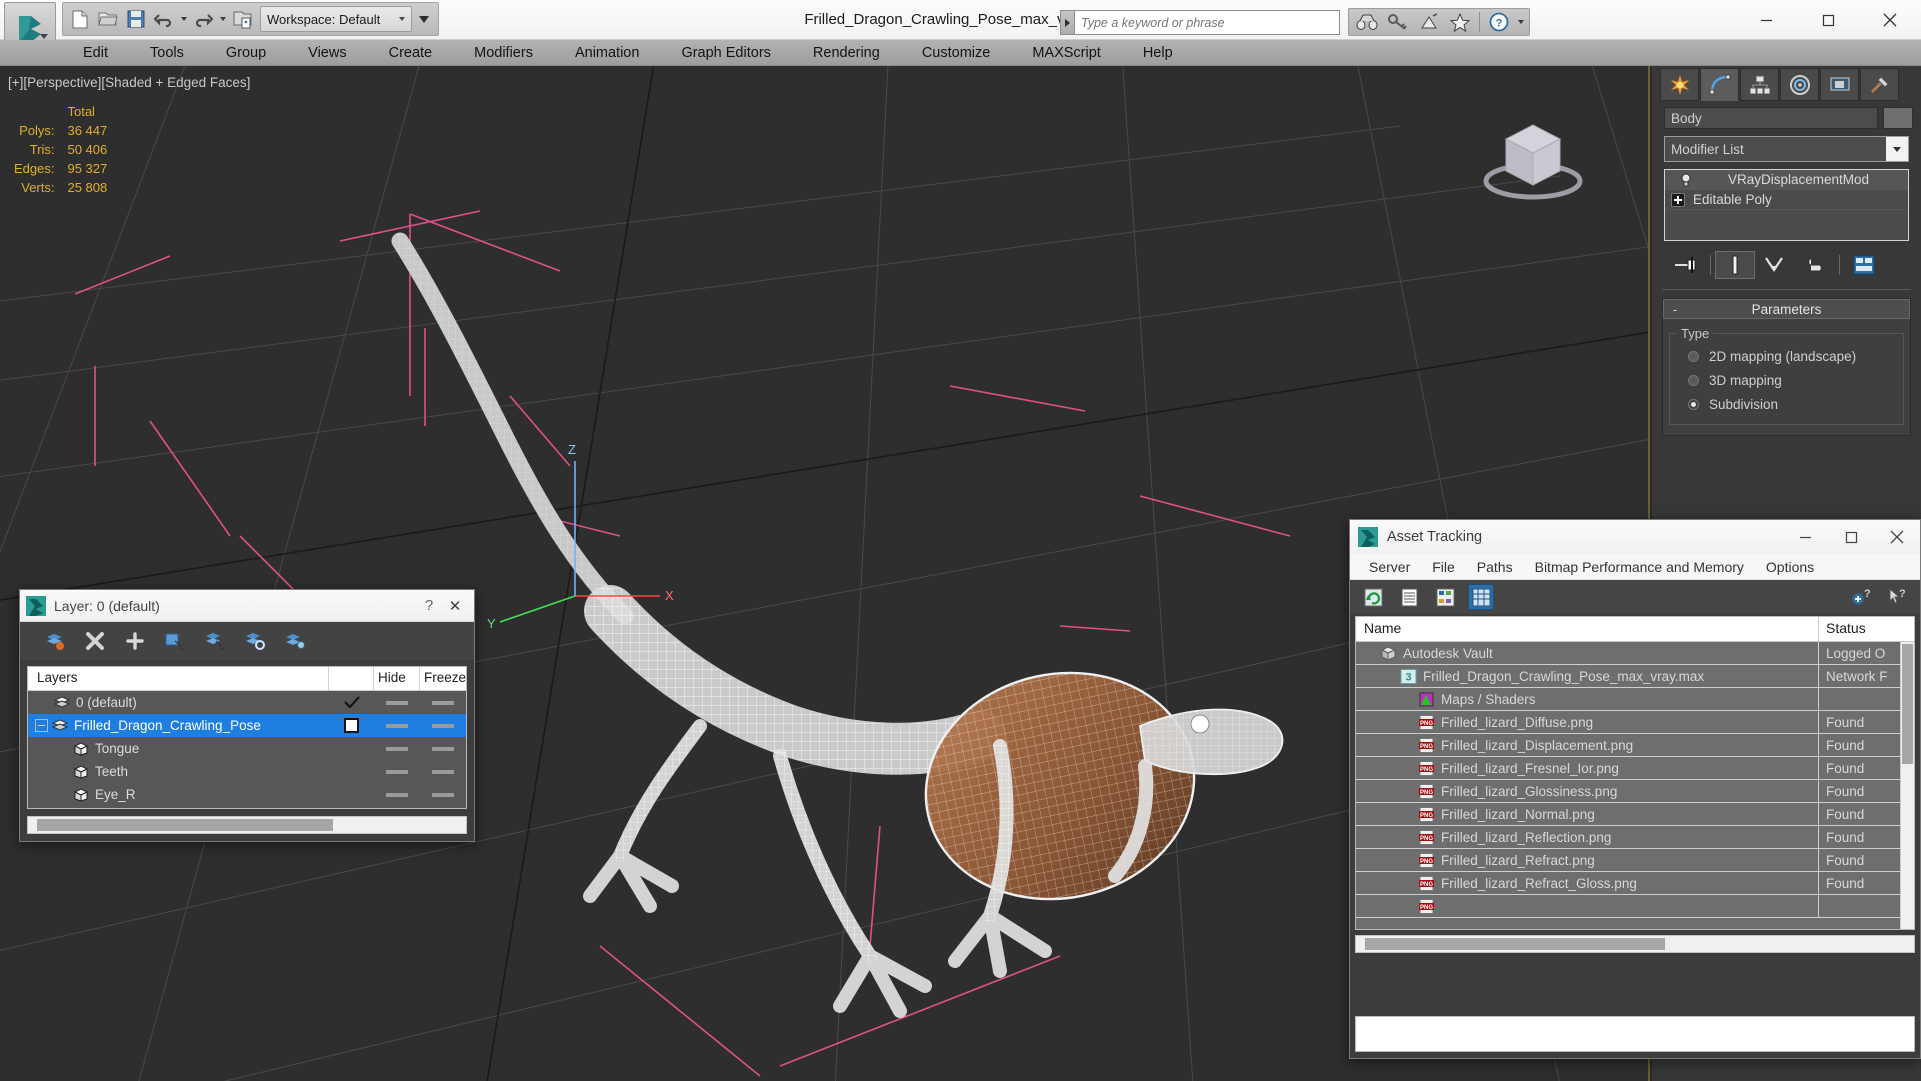 Image resolution: width=1921 pixels, height=1081 pixels. Describe the element at coordinates (1635, 837) in the screenshot. I see `table-row: PNG Frilled_lizard_Reflection.png Found` at that location.